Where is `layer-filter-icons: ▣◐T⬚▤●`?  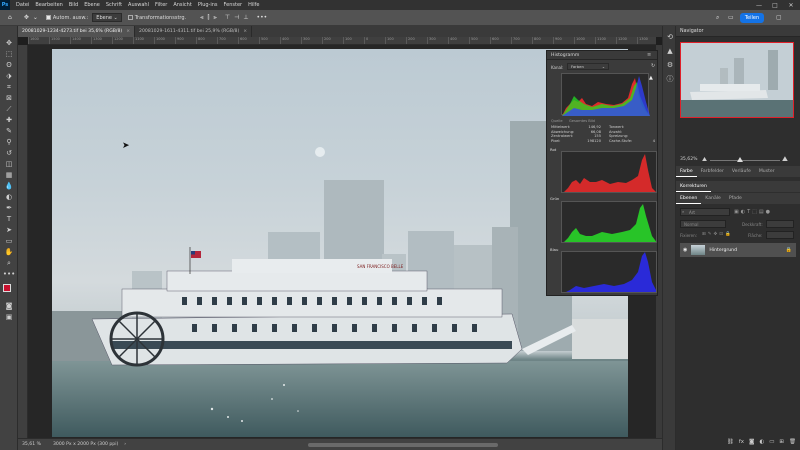 layer-filter-icons: ▣◐T⬚▤● is located at coordinates (753, 212).